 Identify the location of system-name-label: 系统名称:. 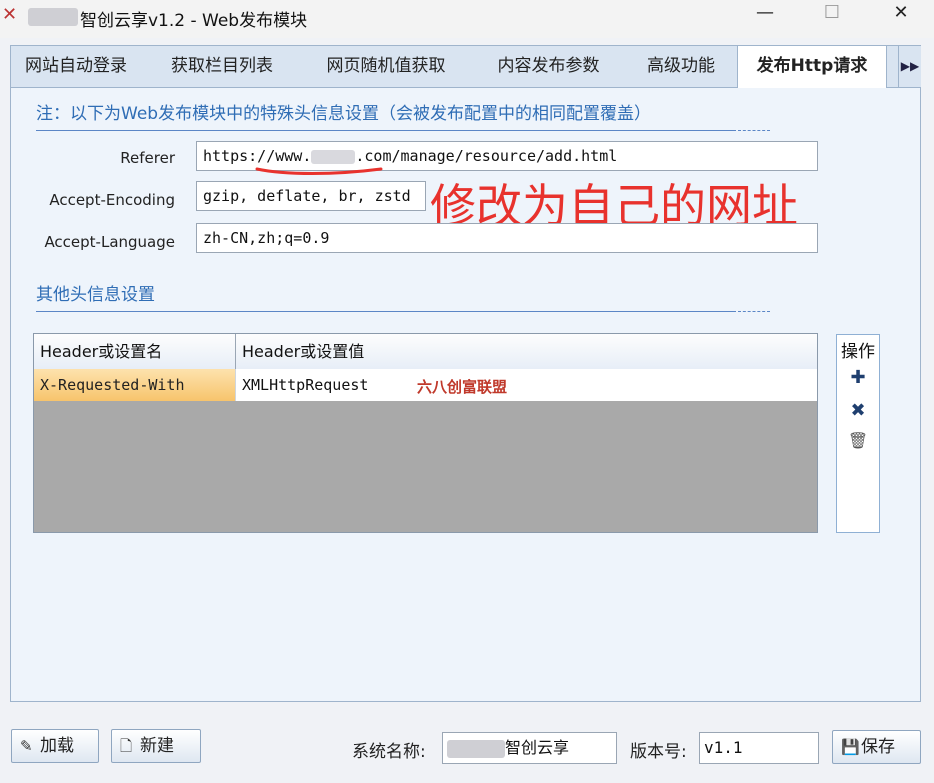
(389, 752).